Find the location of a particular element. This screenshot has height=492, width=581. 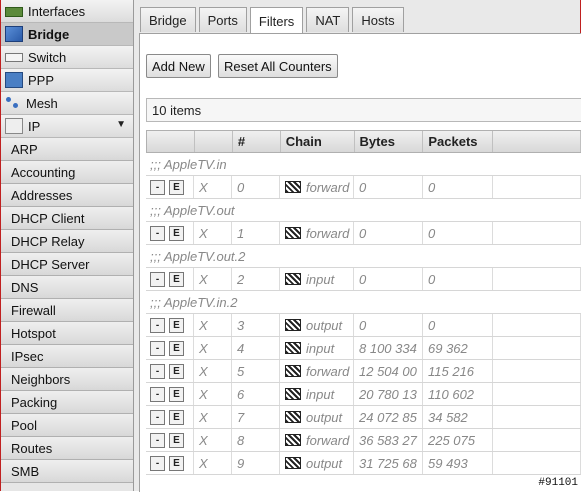

table-row: - E X 7 output 24 072 85 34 582 is located at coordinates (363, 417).